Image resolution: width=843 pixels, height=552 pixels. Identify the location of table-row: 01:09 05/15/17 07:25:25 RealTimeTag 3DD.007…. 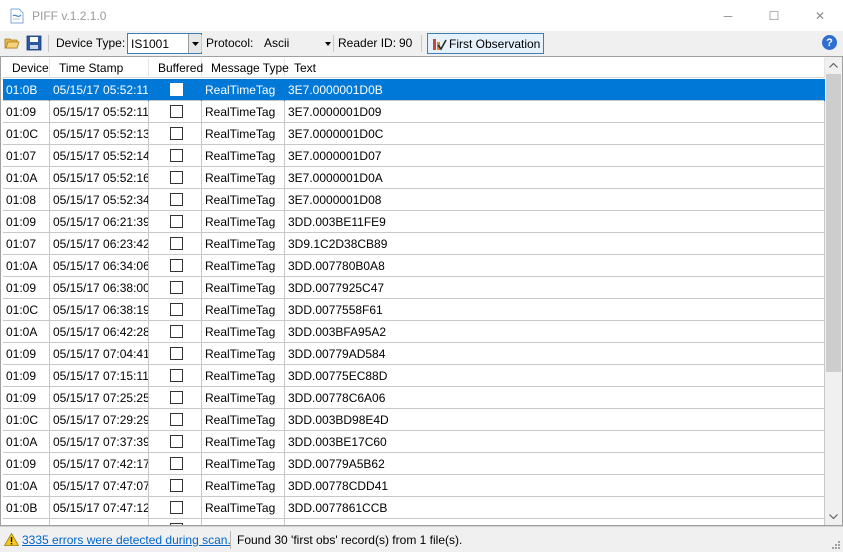
(414, 398).